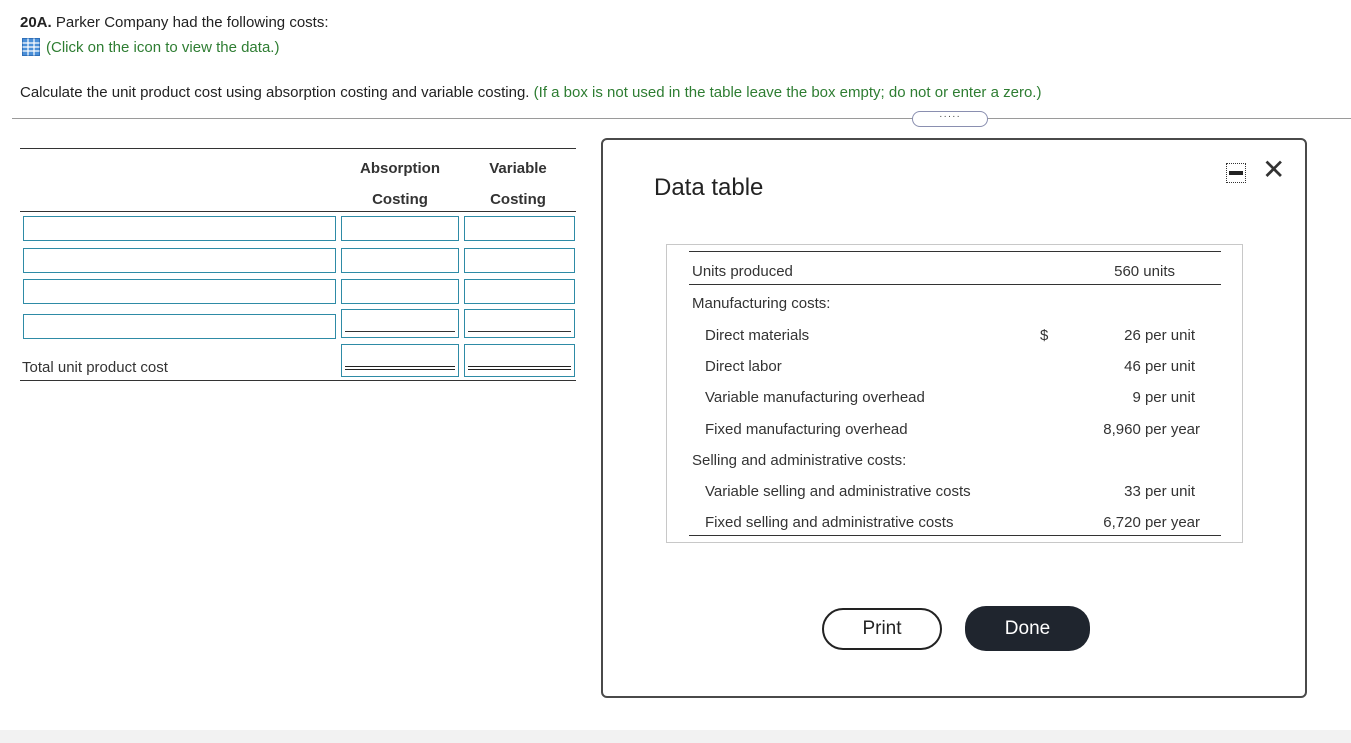  I want to click on direct-labor-label: Direct labor, so click(743, 366).